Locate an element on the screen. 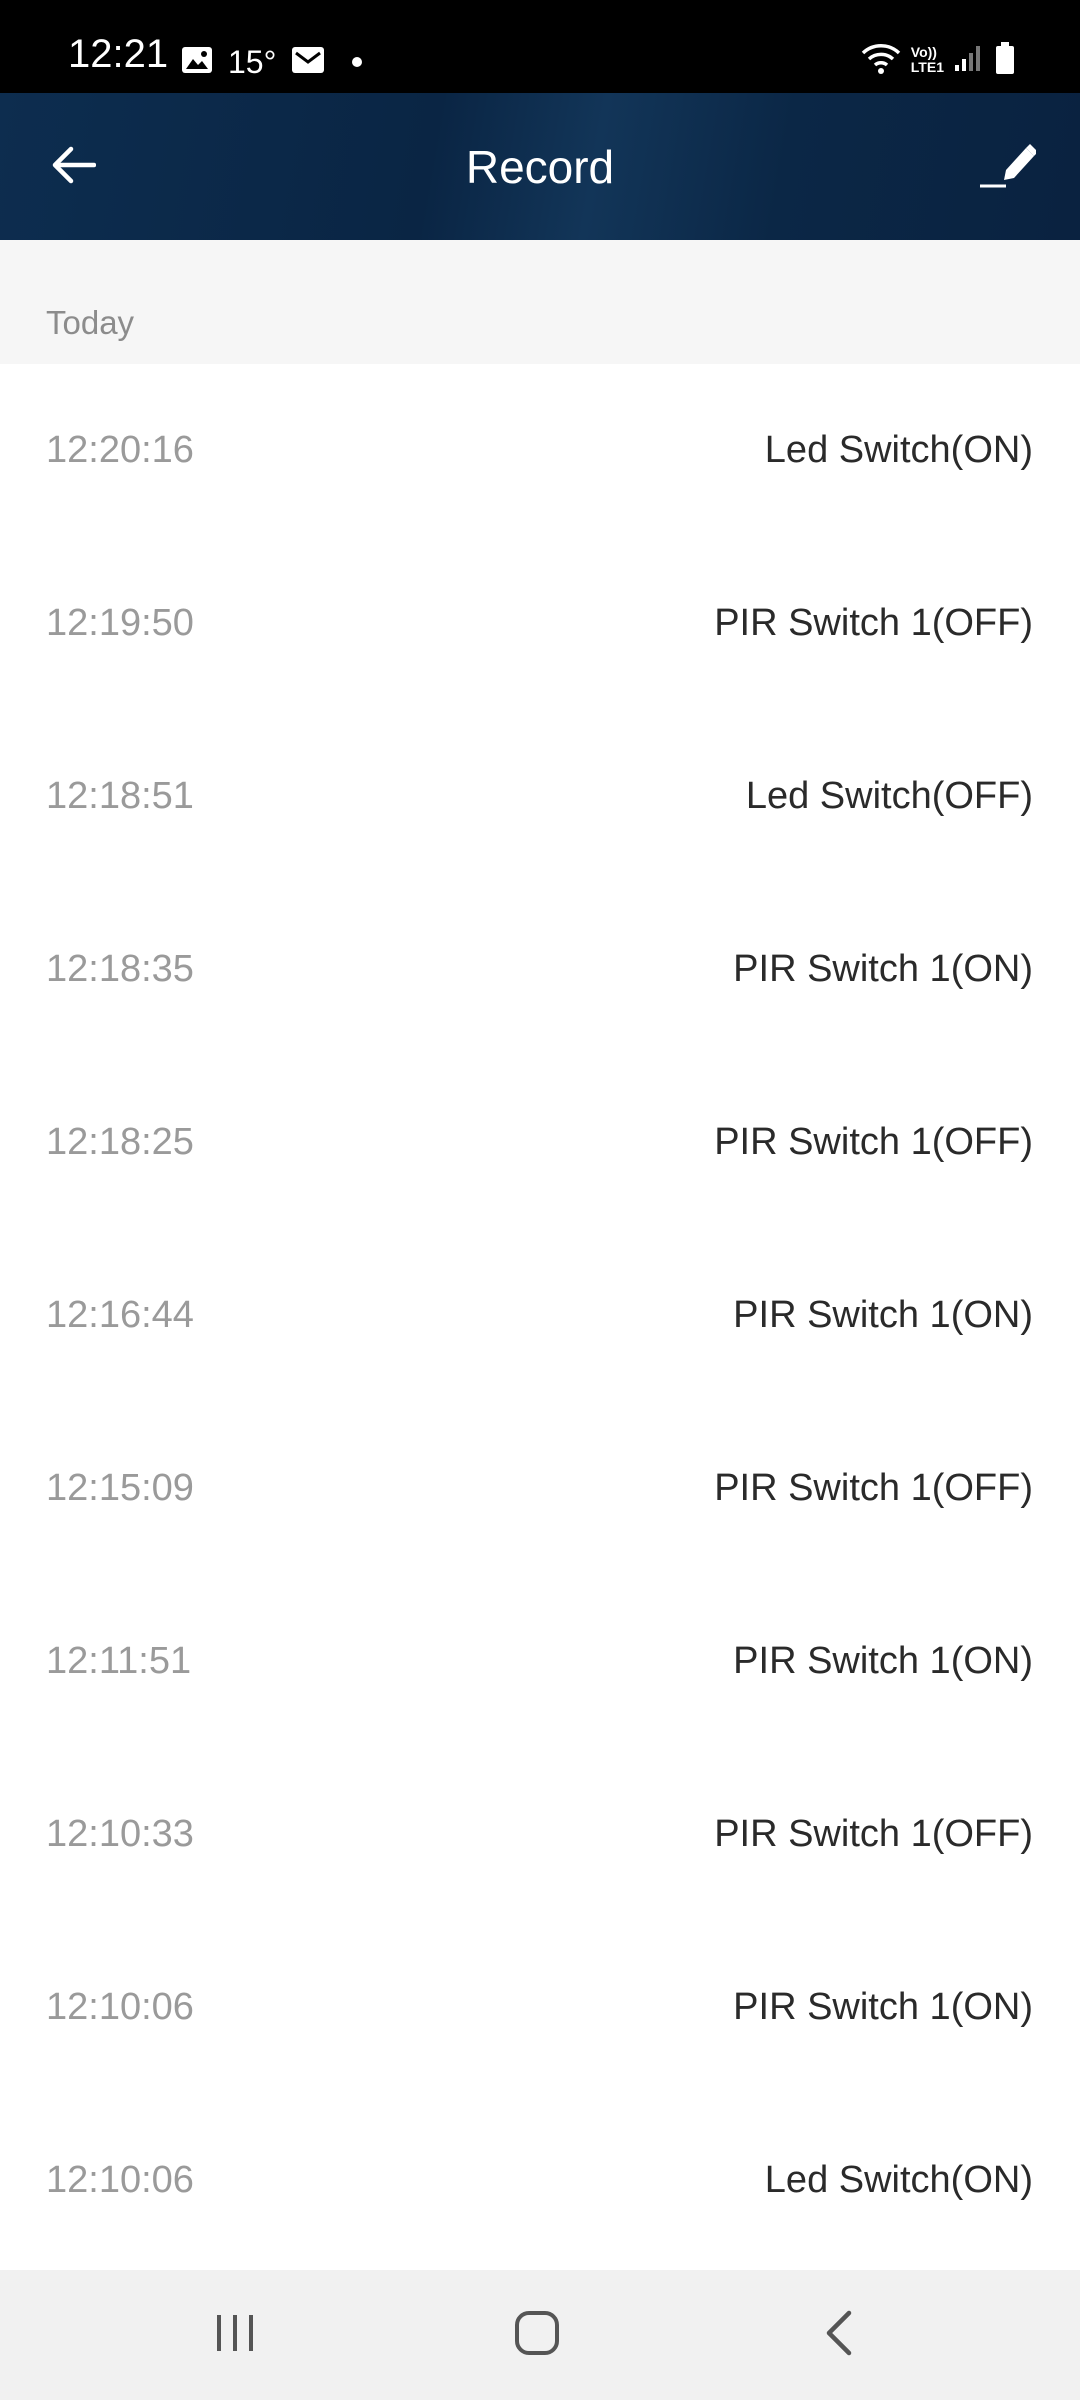  record-row: 12:15:09 PIR Switch 1(OFF) is located at coordinates (540, 1488).